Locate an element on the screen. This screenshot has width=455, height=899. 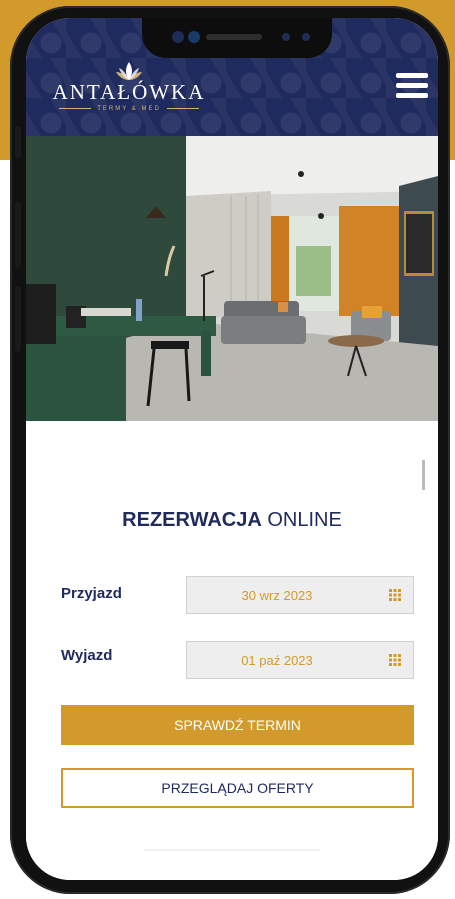
booking-title: REZERWACJA ONLINE is located at coordinates (232, 520).